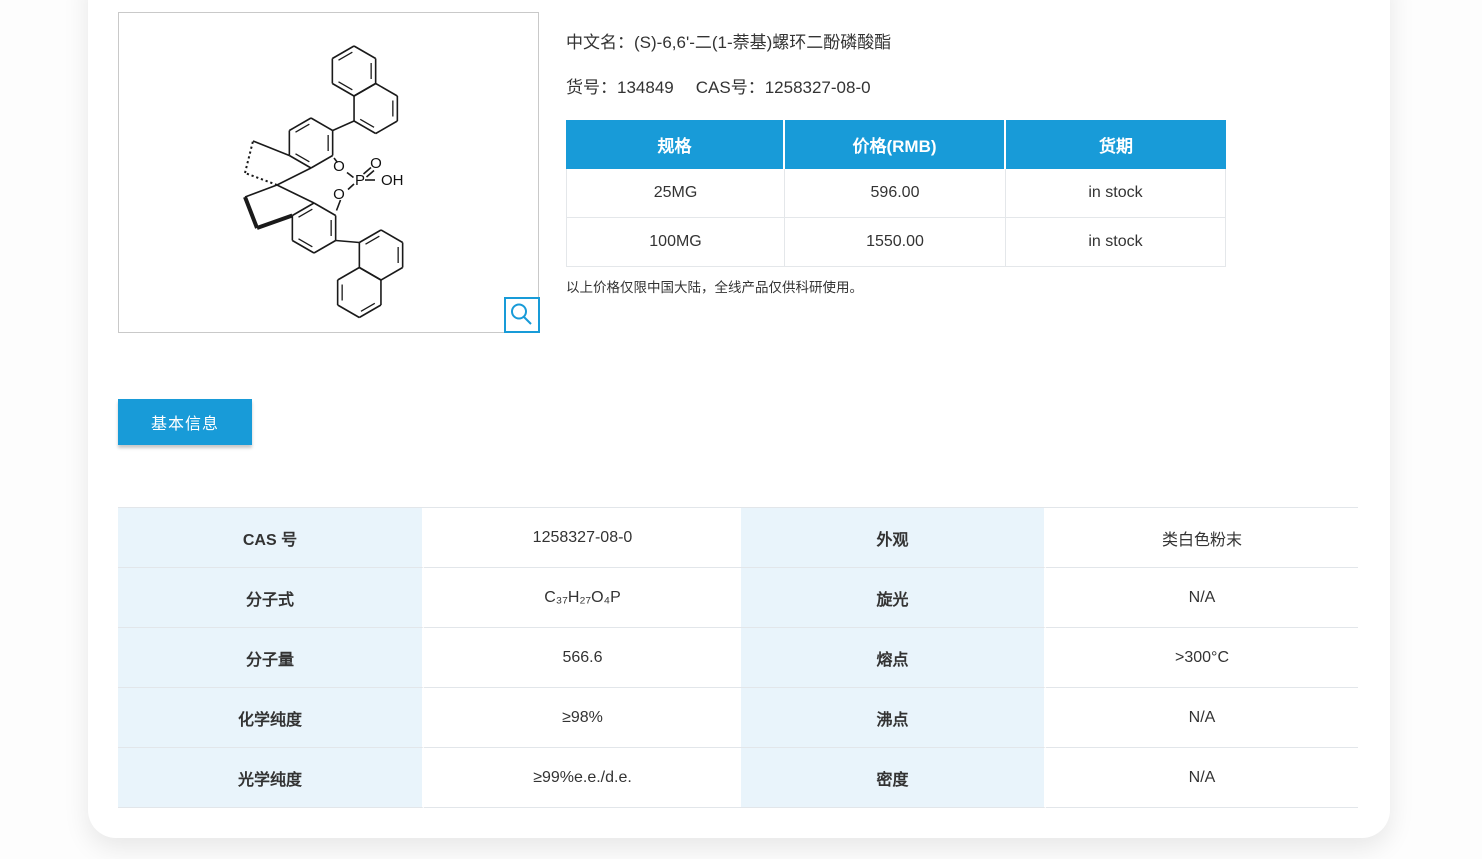 Image resolution: width=1482 pixels, height=859 pixels. I want to click on price-amount-cell: 1550.00, so click(895, 242).